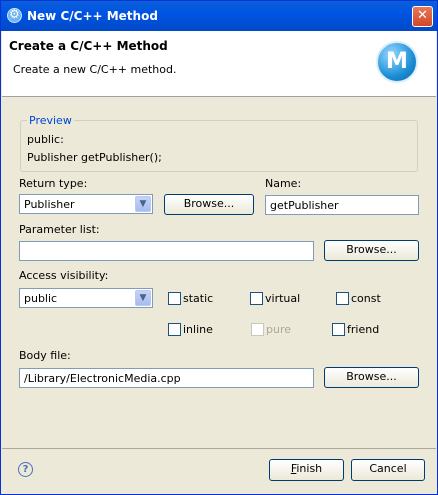 The image size is (438, 495). What do you see at coordinates (49, 204) in the screenshot?
I see `return-type-value: Publisher` at bounding box center [49, 204].